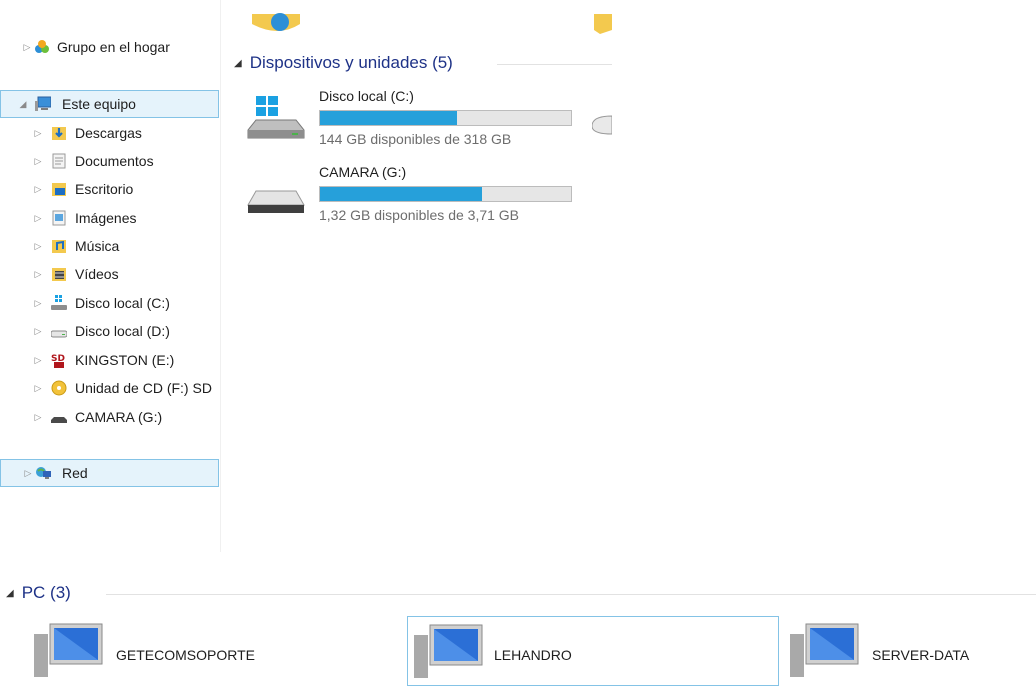 The image size is (1036, 686). Describe the element at coordinates (59, 274) in the screenshot. I see `videos-folder-icon` at that location.